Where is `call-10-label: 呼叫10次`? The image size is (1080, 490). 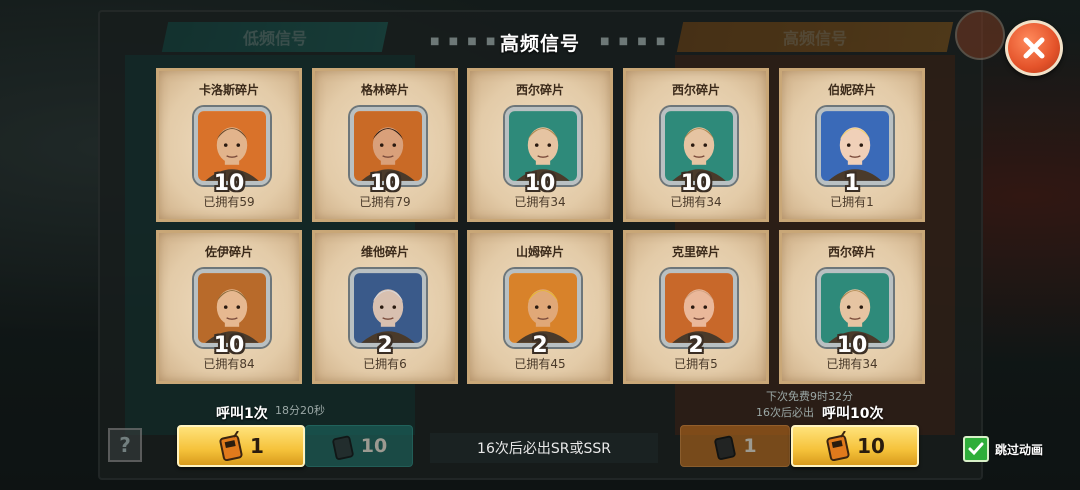 call-10-label: 呼叫10次 is located at coordinates (853, 414).